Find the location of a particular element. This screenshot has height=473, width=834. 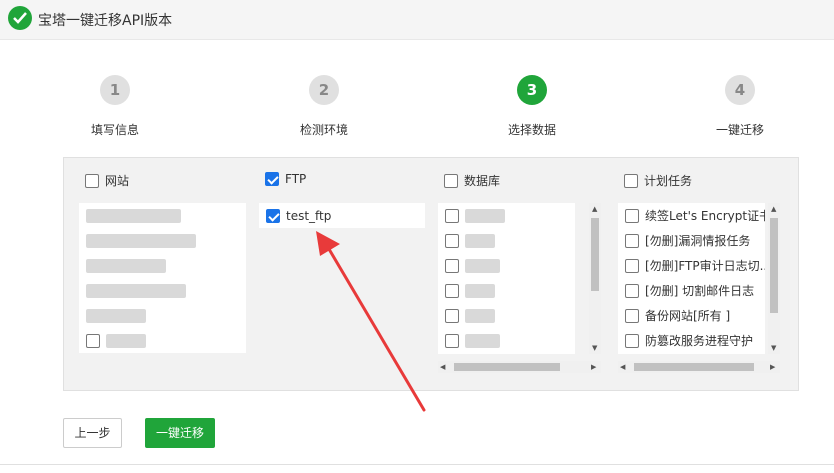

website-label: 网站 is located at coordinates (117, 181).